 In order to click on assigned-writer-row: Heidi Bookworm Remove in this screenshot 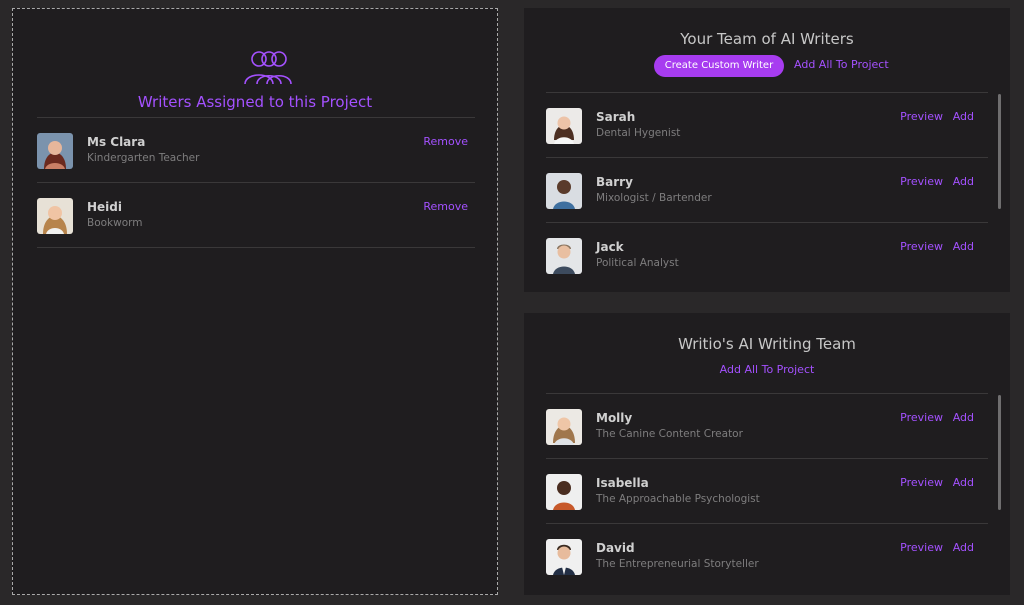, I will do `click(256, 215)`.